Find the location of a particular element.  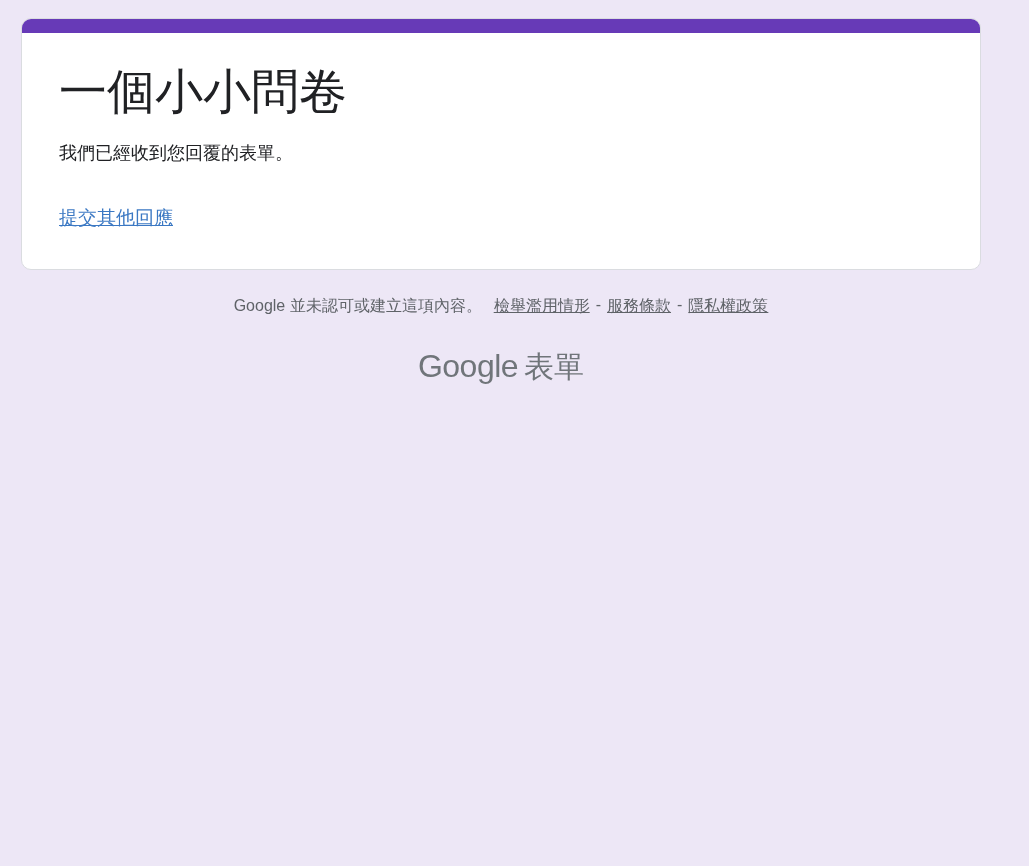

footer-link: 服務條款 is located at coordinates (639, 306).